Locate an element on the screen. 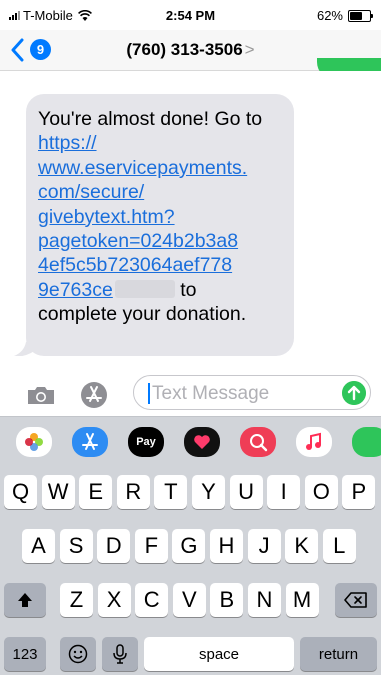 The image size is (381, 675). status-right: 62% is located at coordinates (344, 15).